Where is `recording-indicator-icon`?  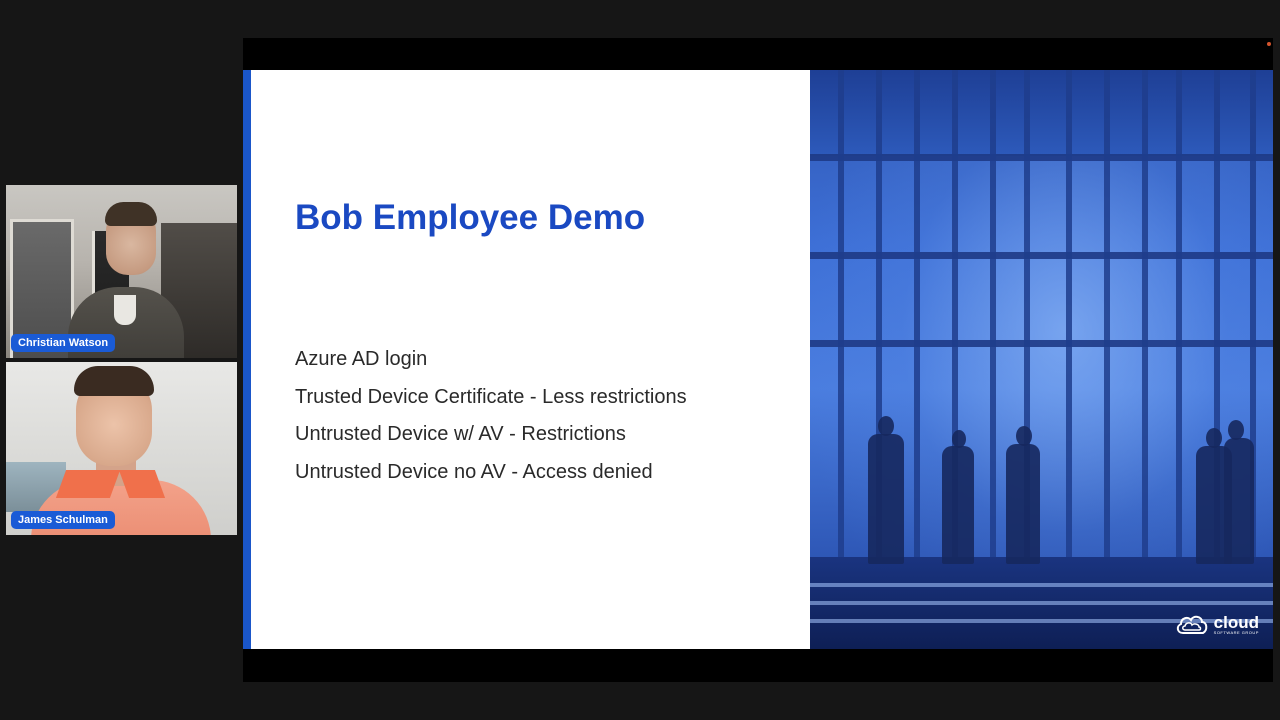
recording-indicator-icon is located at coordinates (1269, 44).